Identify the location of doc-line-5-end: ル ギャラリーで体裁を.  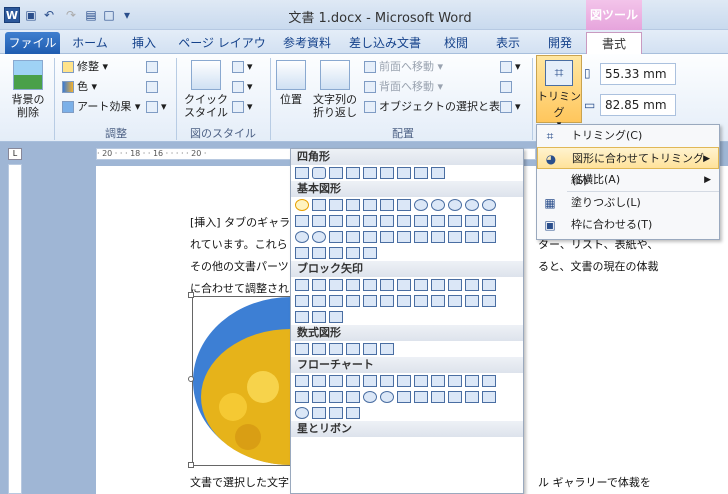
(594, 482).